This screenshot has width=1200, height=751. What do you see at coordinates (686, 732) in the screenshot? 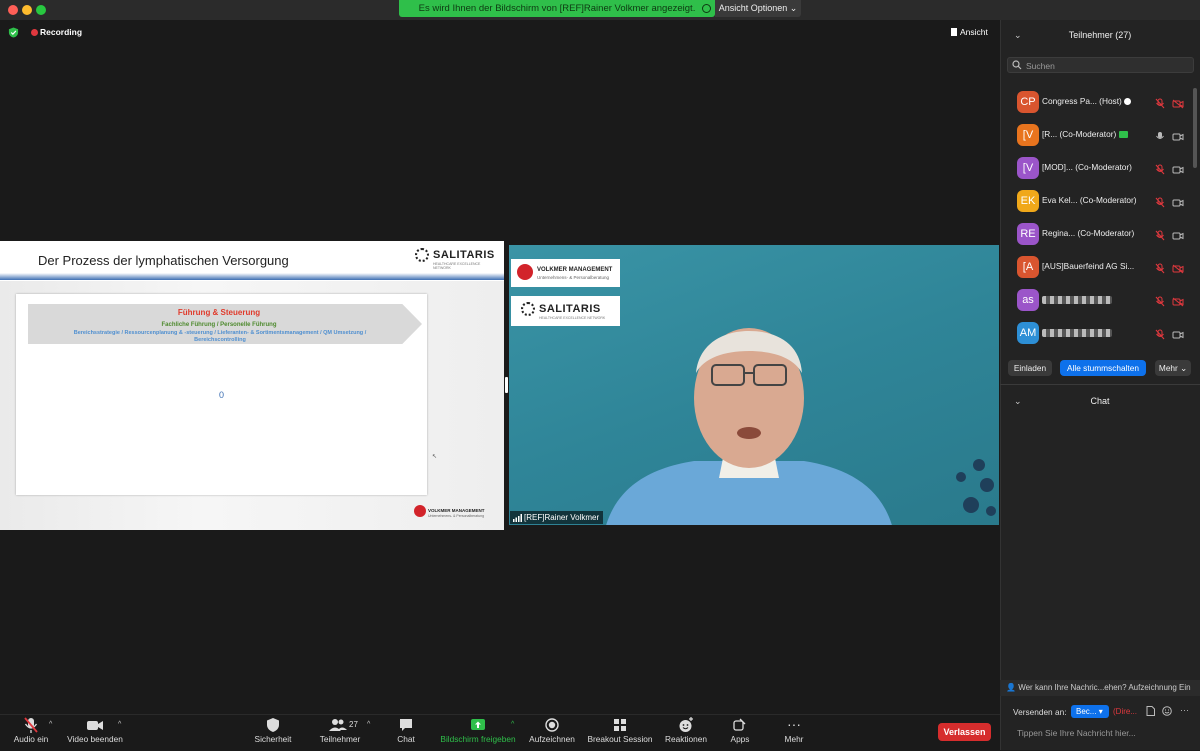
I see `reactions-button: Reaktionen` at bounding box center [686, 732].